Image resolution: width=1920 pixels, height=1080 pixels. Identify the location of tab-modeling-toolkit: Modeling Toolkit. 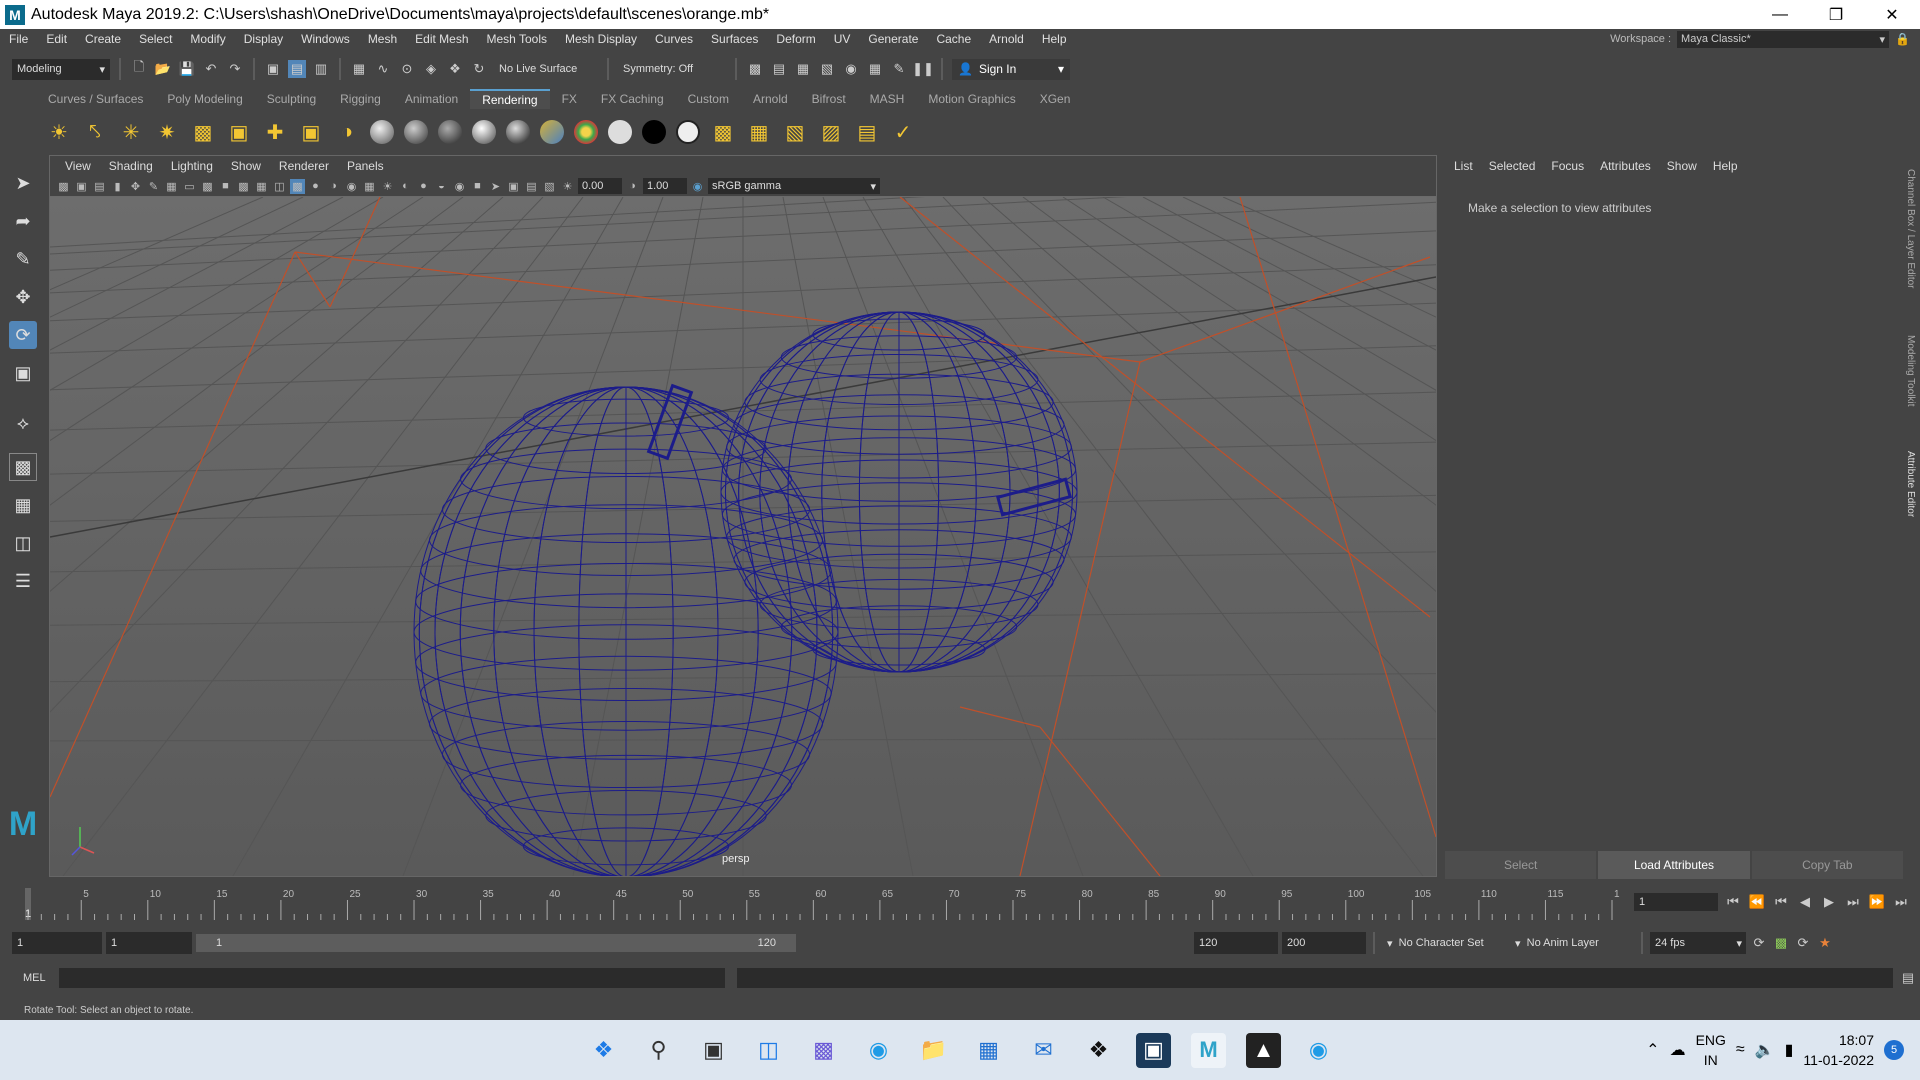
(1910, 371).